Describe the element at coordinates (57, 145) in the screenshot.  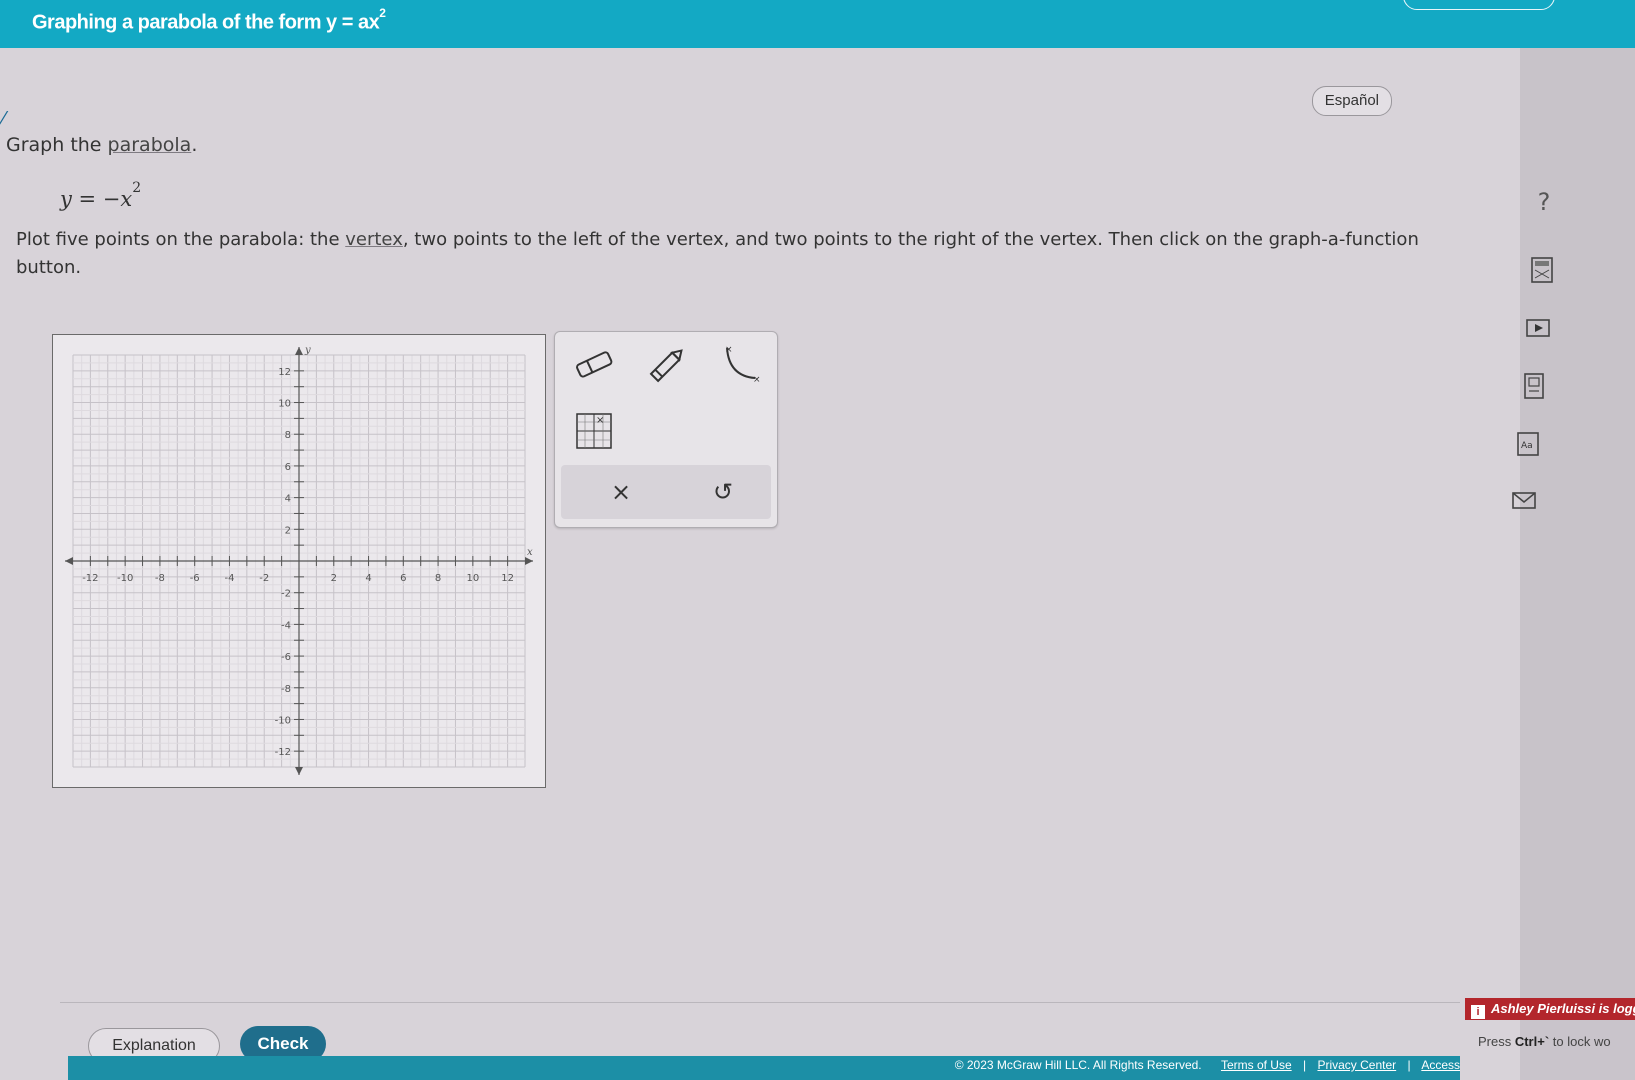
I see `prompt-text: Graph the` at that location.